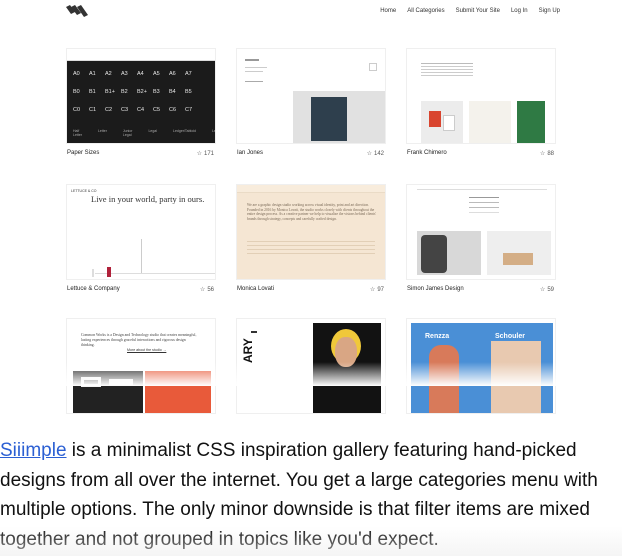 This screenshot has height=556, width=622. What do you see at coordinates (373, 67) in the screenshot?
I see `thumb-menu` at bounding box center [373, 67].